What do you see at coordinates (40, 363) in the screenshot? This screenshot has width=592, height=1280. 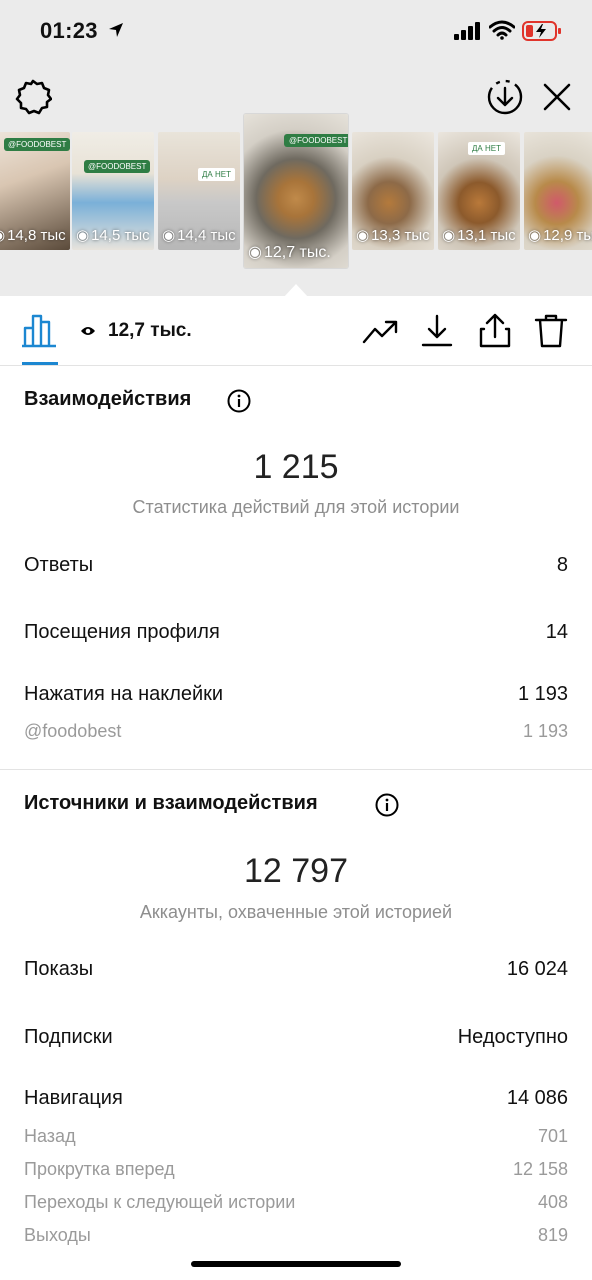 I see `active-tab-indicator` at bounding box center [40, 363].